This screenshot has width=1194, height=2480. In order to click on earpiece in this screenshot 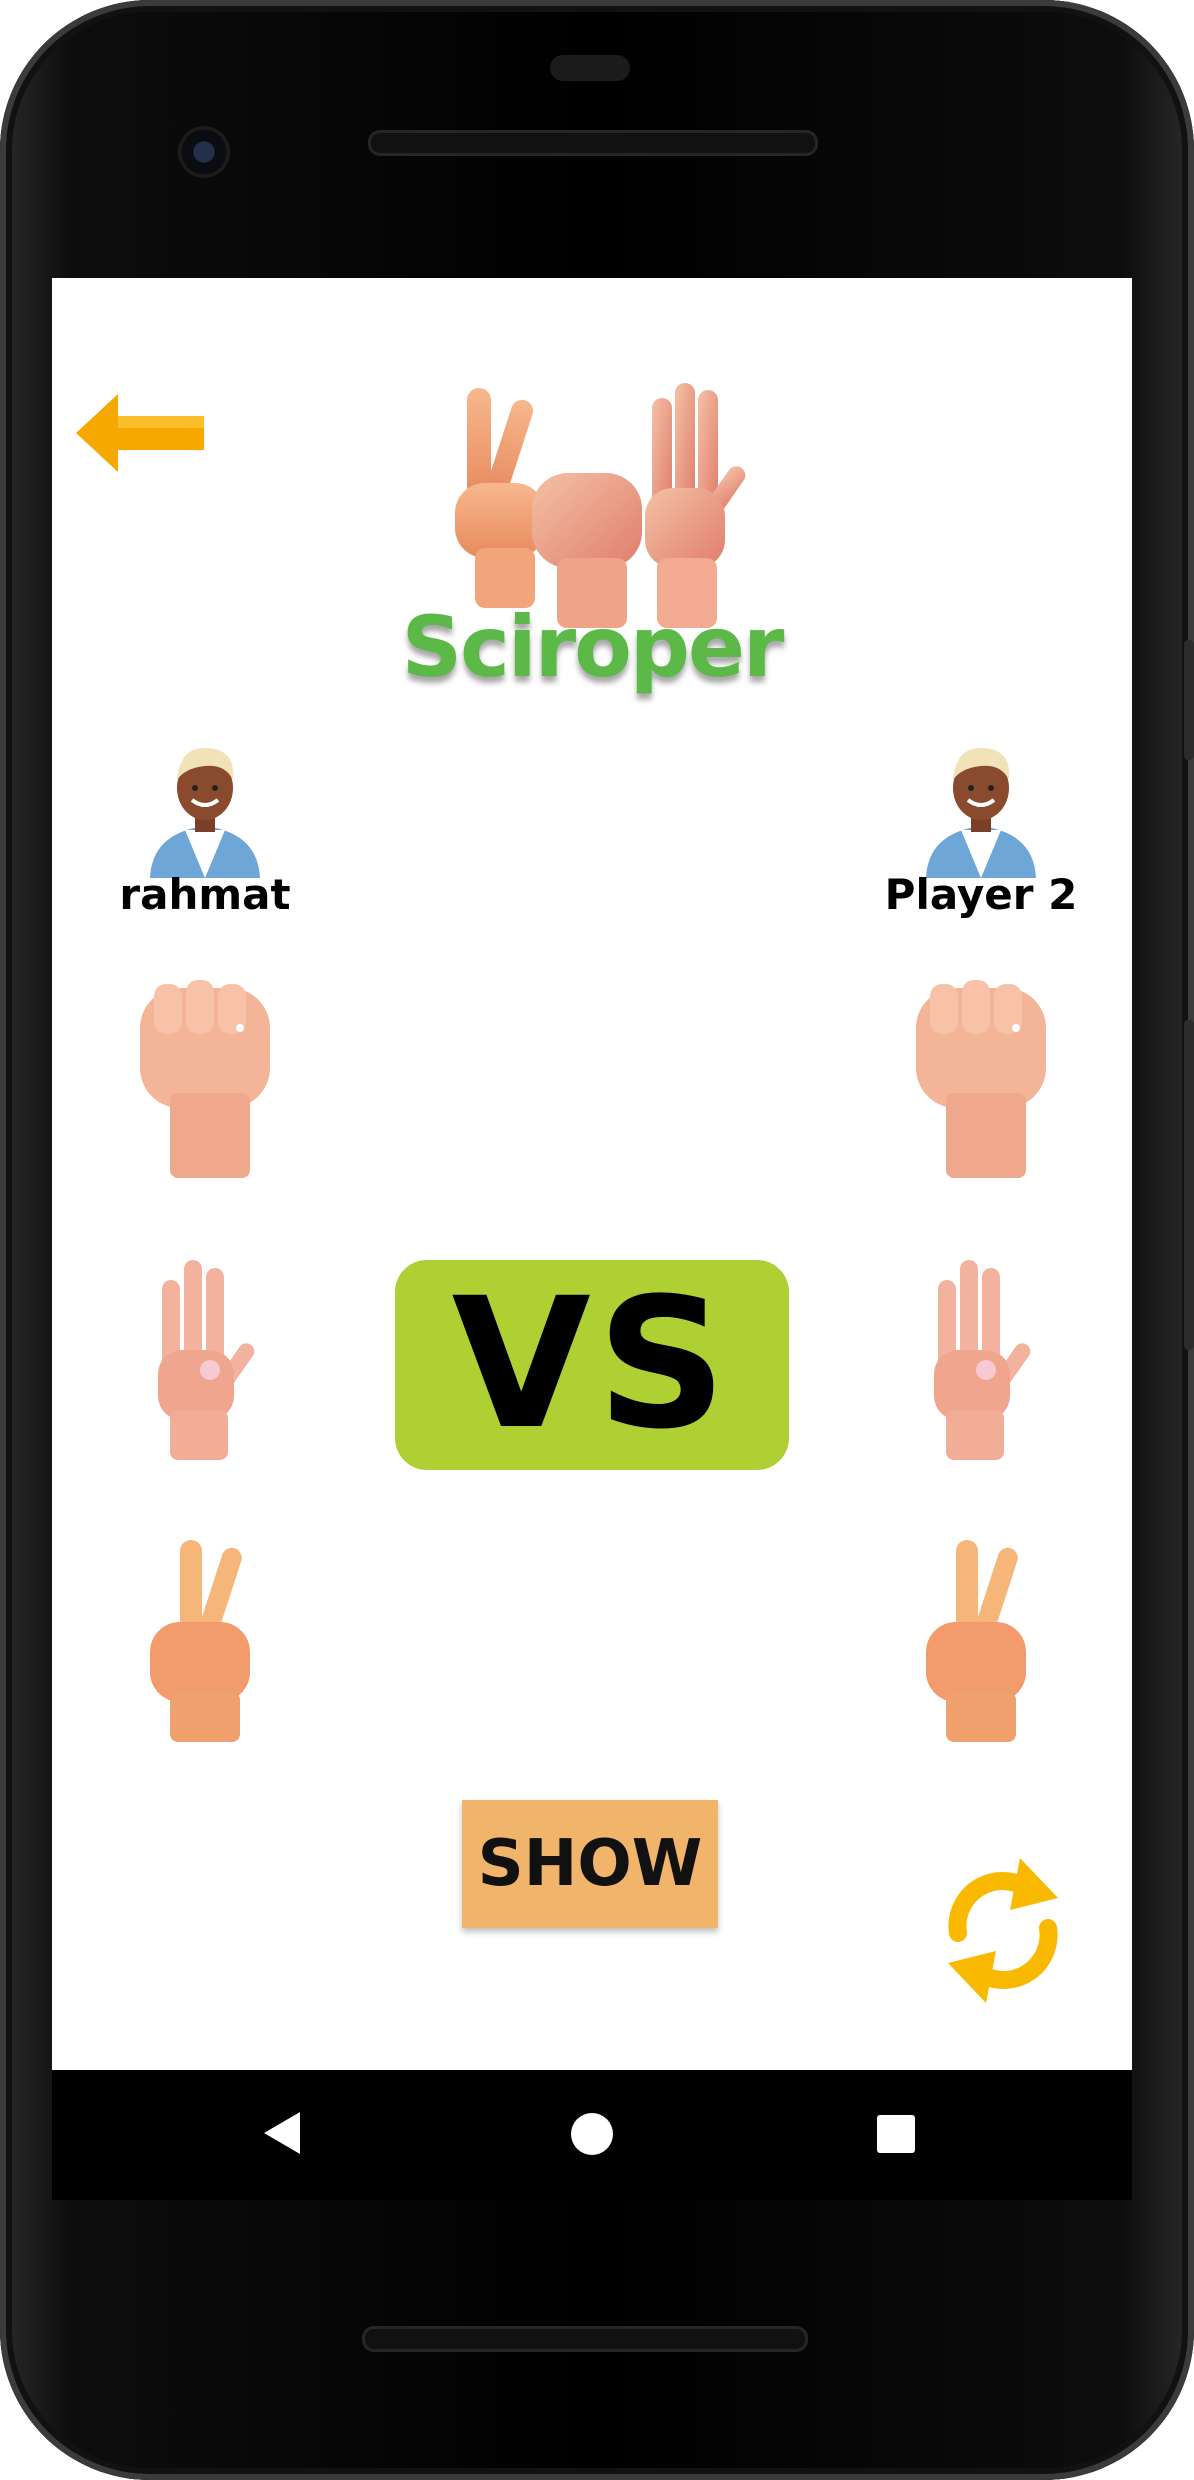, I will do `click(590, 68)`.